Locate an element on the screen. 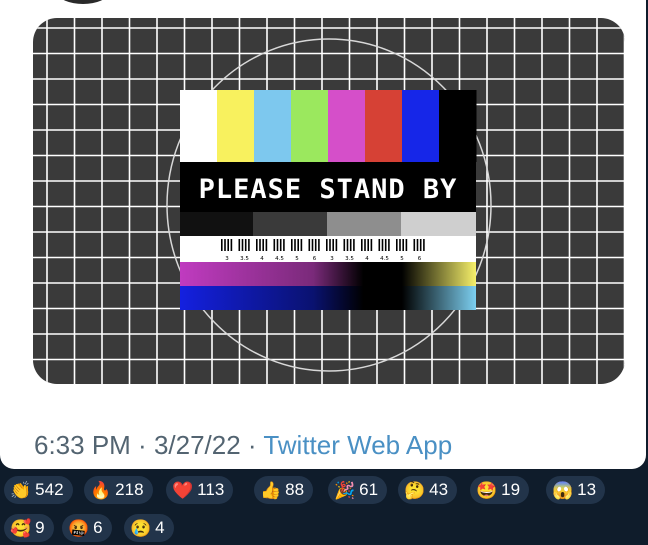 The height and width of the screenshot is (545, 648). tweet-date: 3/27/22 is located at coordinates (197, 445).